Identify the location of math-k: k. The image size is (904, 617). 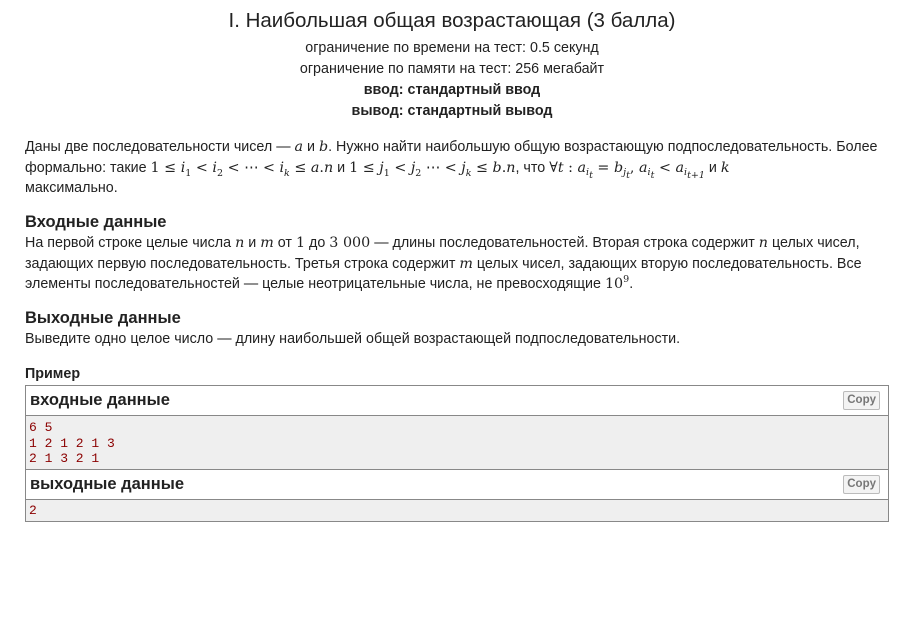
(725, 167).